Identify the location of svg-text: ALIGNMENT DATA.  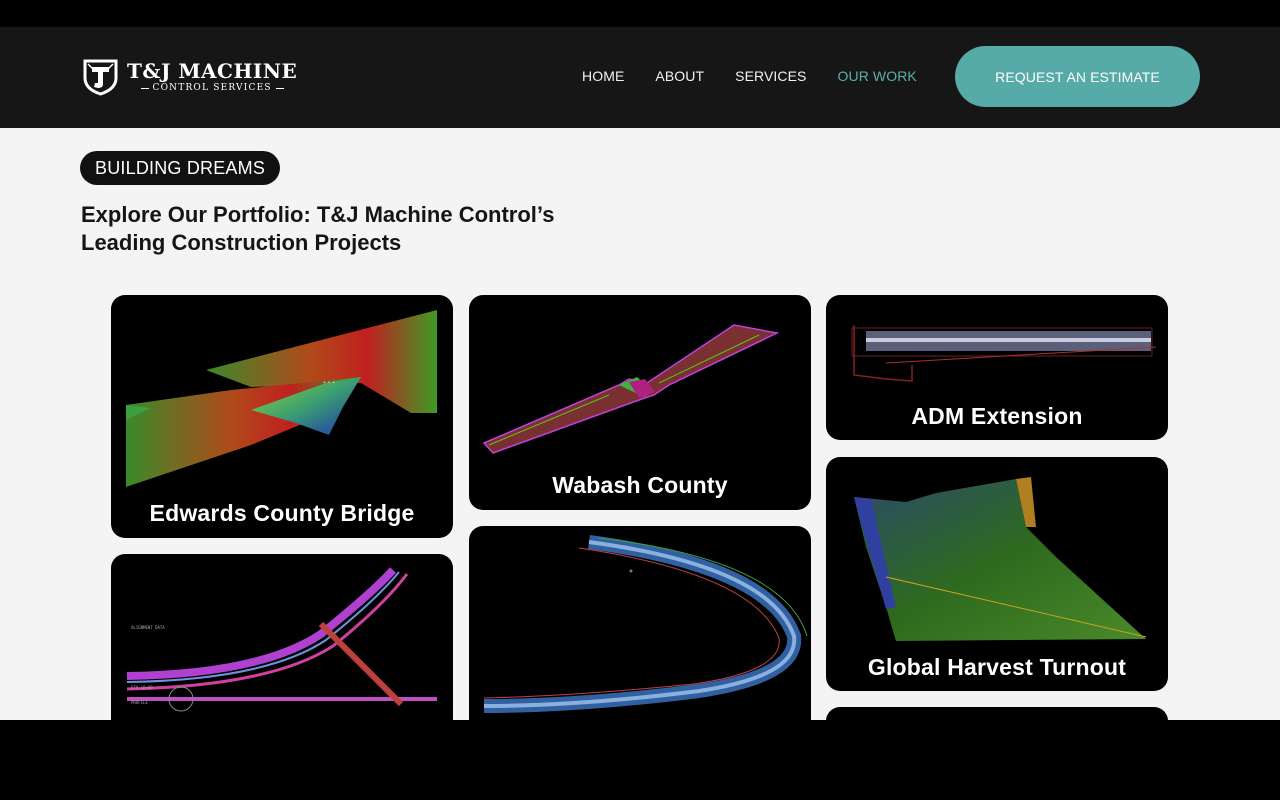
(148, 627).